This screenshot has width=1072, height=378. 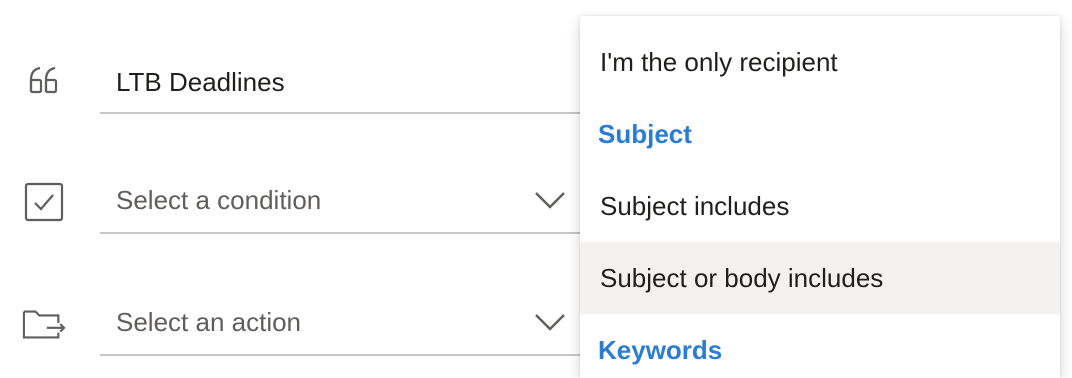 What do you see at coordinates (340, 202) in the screenshot?
I see `condition-dropdown: Select a condition` at bounding box center [340, 202].